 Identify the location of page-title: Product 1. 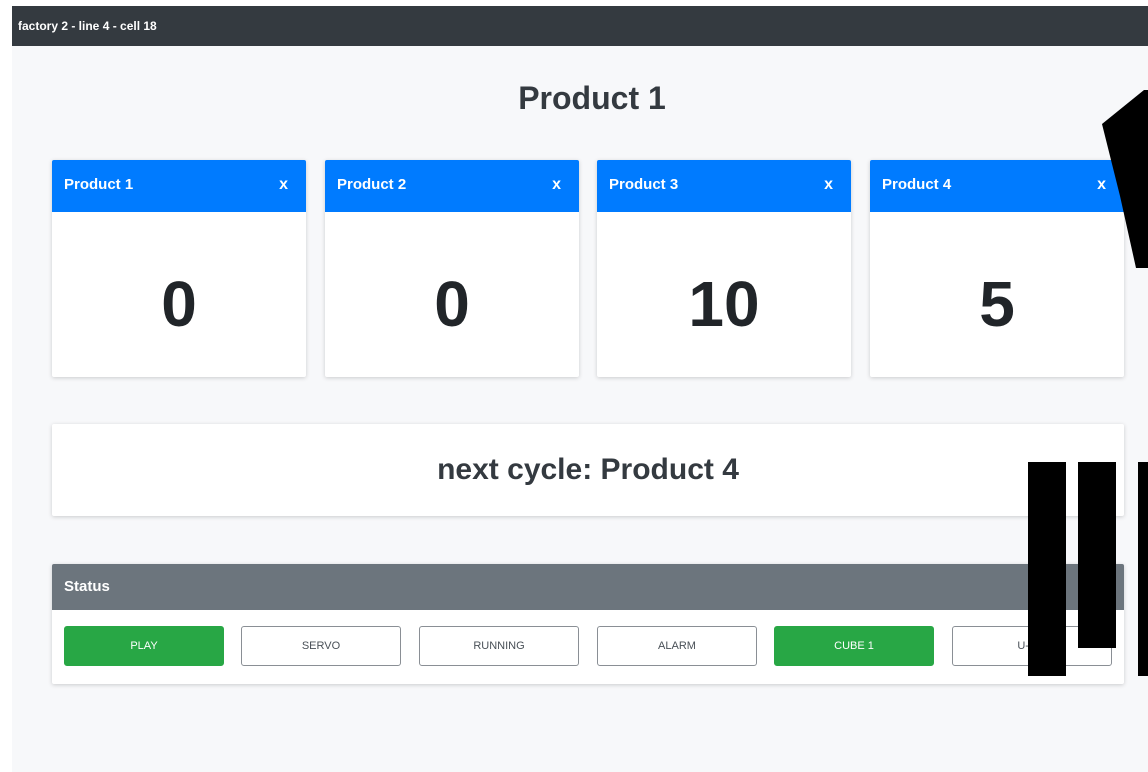
(592, 98).